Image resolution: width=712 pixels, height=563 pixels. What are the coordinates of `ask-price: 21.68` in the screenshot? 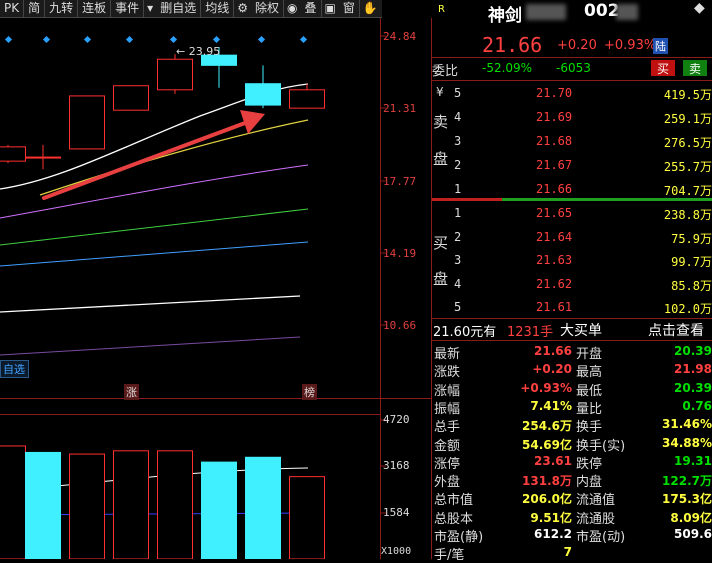 It's located at (554, 141).